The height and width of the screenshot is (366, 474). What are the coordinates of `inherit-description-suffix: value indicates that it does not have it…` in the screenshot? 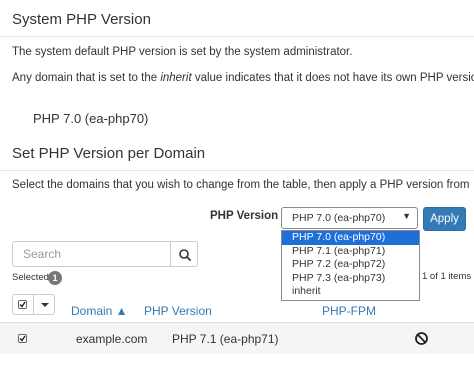 It's located at (332, 78).